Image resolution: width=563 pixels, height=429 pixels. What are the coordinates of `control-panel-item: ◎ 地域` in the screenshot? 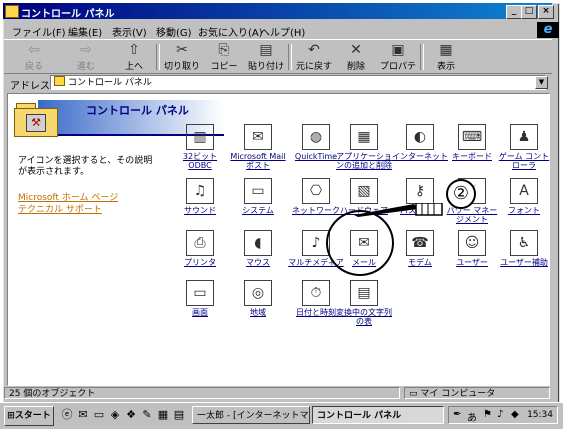 It's located at (258, 298).